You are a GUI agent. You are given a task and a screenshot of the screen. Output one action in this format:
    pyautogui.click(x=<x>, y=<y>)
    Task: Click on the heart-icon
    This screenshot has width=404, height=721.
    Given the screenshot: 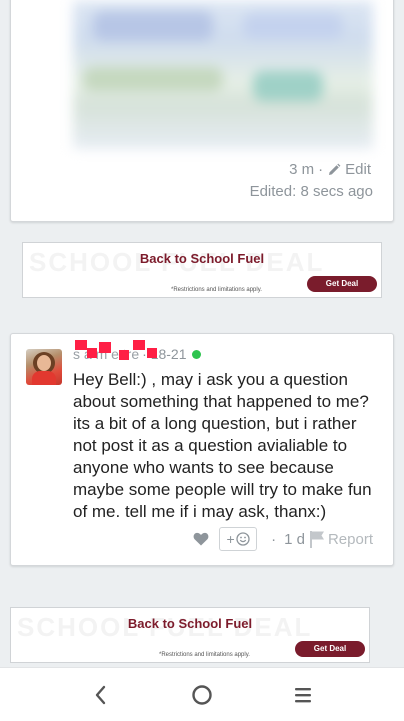 What is the action you would take?
    pyautogui.click(x=201, y=539)
    